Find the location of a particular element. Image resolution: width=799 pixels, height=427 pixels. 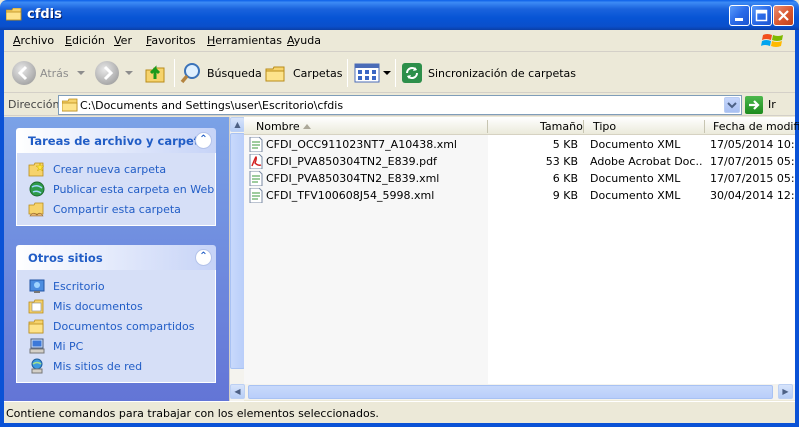

panel-header: Tareas de archivo y carpeta ⌃ is located at coordinates (116, 140).